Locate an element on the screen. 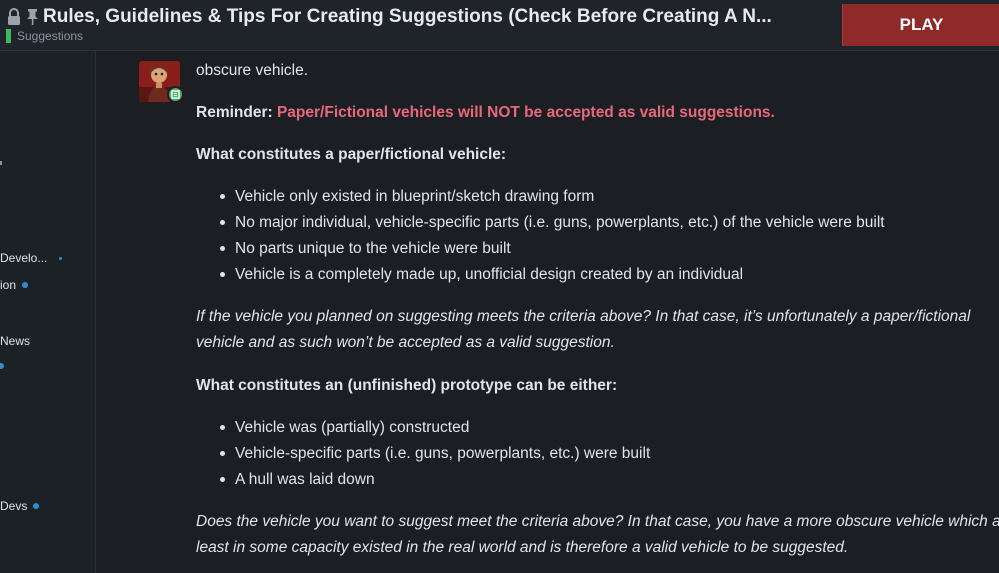  category-label: Suggestions is located at coordinates (50, 36).